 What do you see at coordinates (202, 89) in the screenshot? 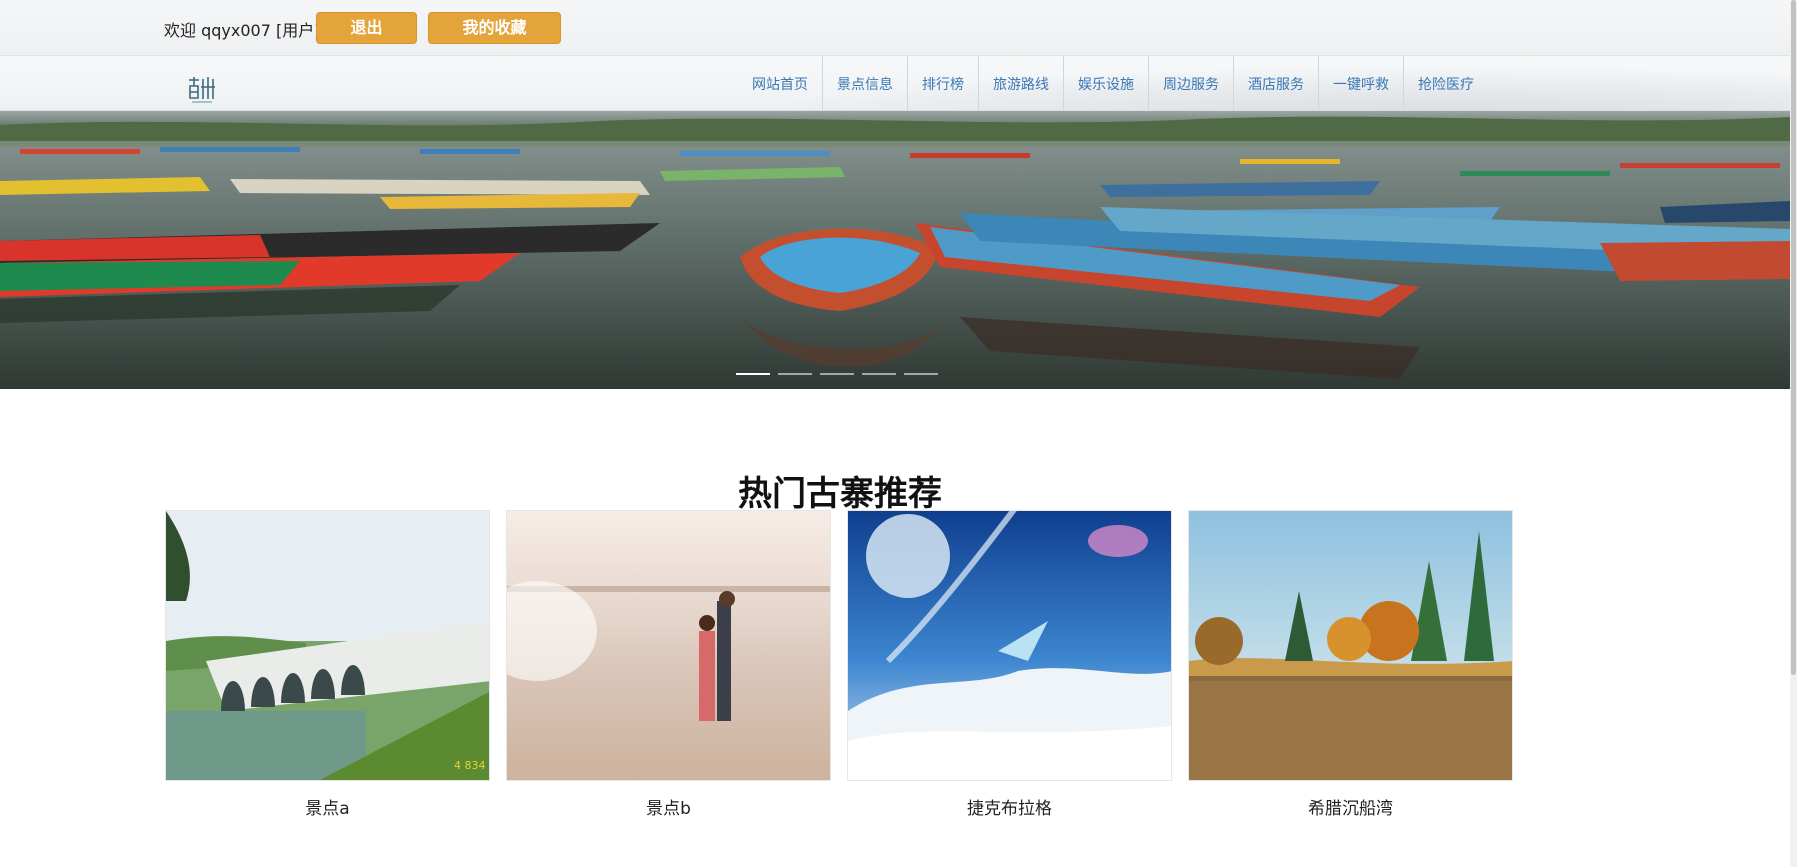
I see `logo-icon` at bounding box center [202, 89].